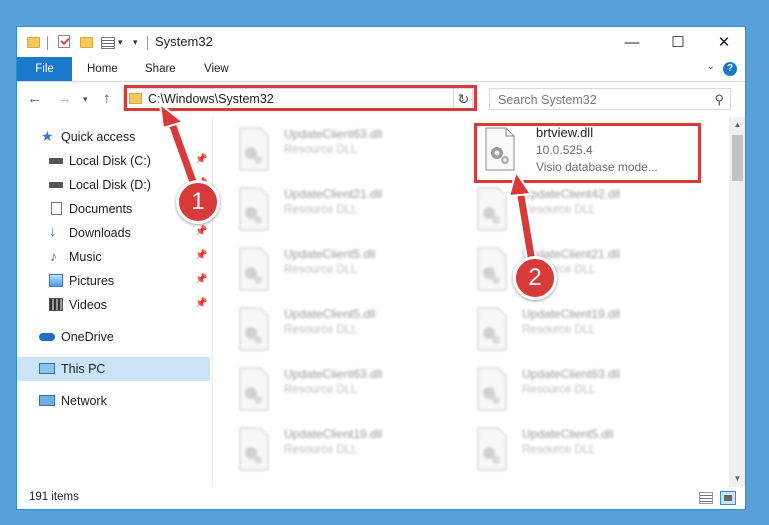 The width and height of the screenshot is (769, 525). What do you see at coordinates (135, 44) in the screenshot?
I see `customize-toolbar-icon: ▾` at bounding box center [135, 44].